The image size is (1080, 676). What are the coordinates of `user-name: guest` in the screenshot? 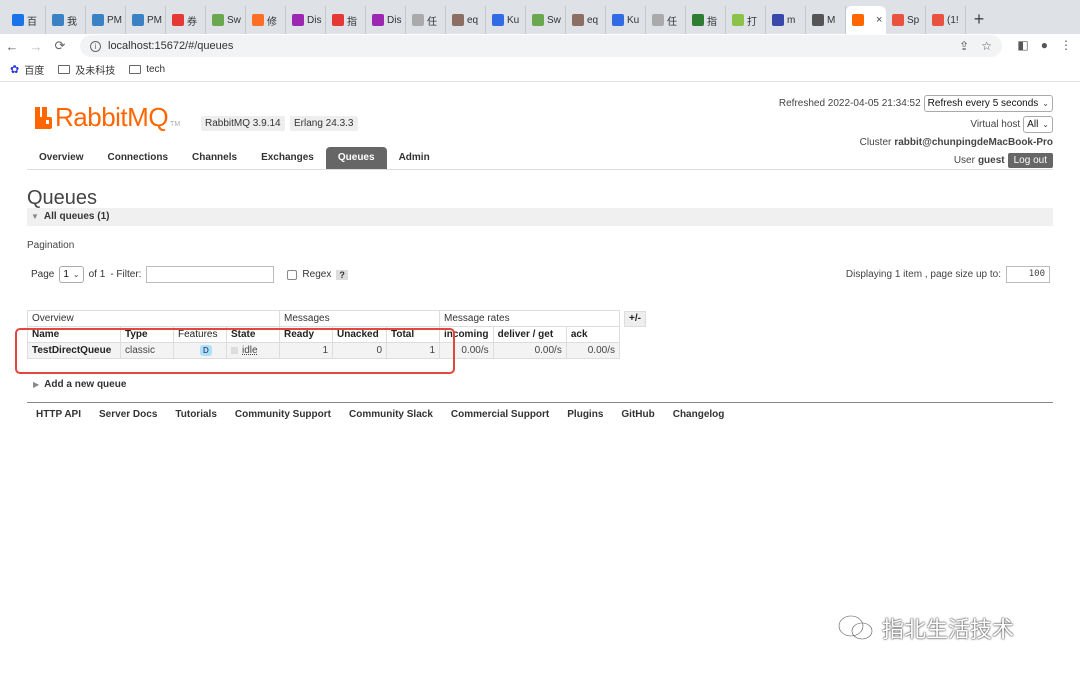 It's located at (991, 160).